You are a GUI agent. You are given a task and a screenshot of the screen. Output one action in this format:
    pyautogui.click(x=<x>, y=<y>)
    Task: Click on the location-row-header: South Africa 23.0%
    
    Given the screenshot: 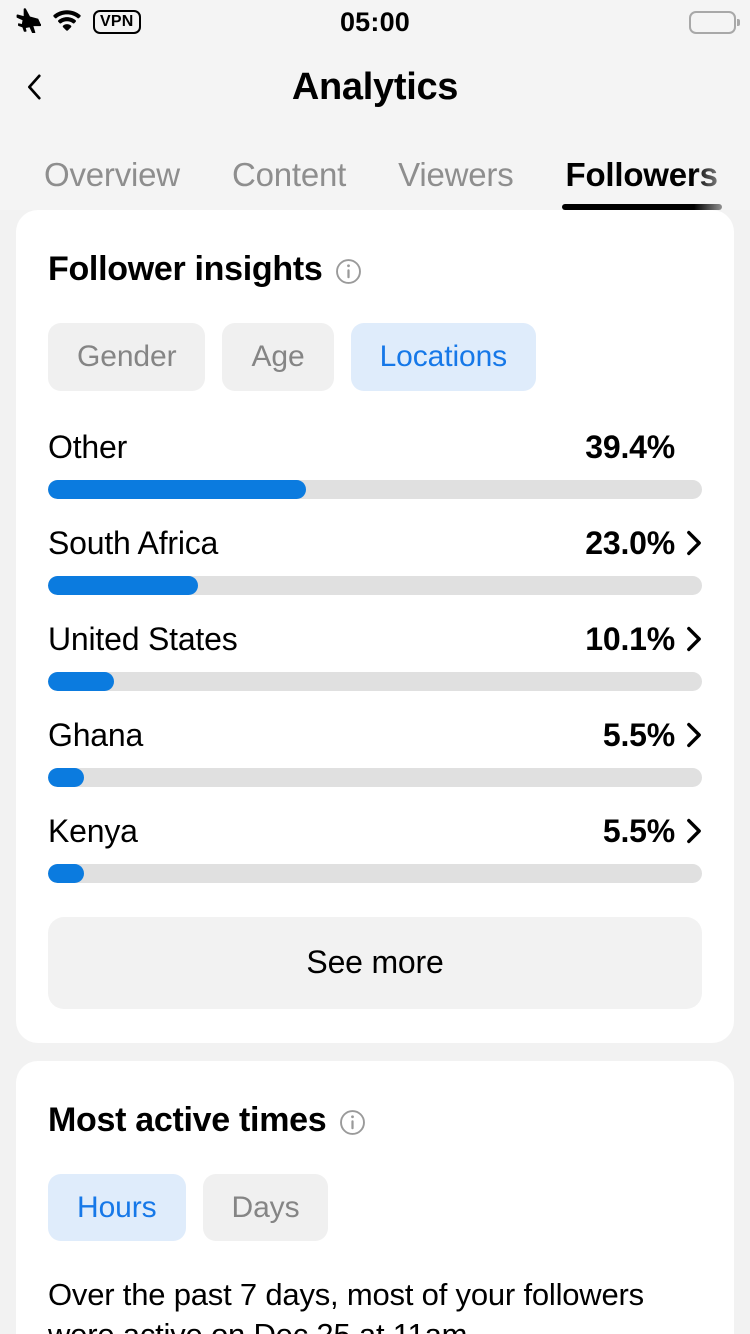 What is the action you would take?
    pyautogui.click(x=375, y=543)
    